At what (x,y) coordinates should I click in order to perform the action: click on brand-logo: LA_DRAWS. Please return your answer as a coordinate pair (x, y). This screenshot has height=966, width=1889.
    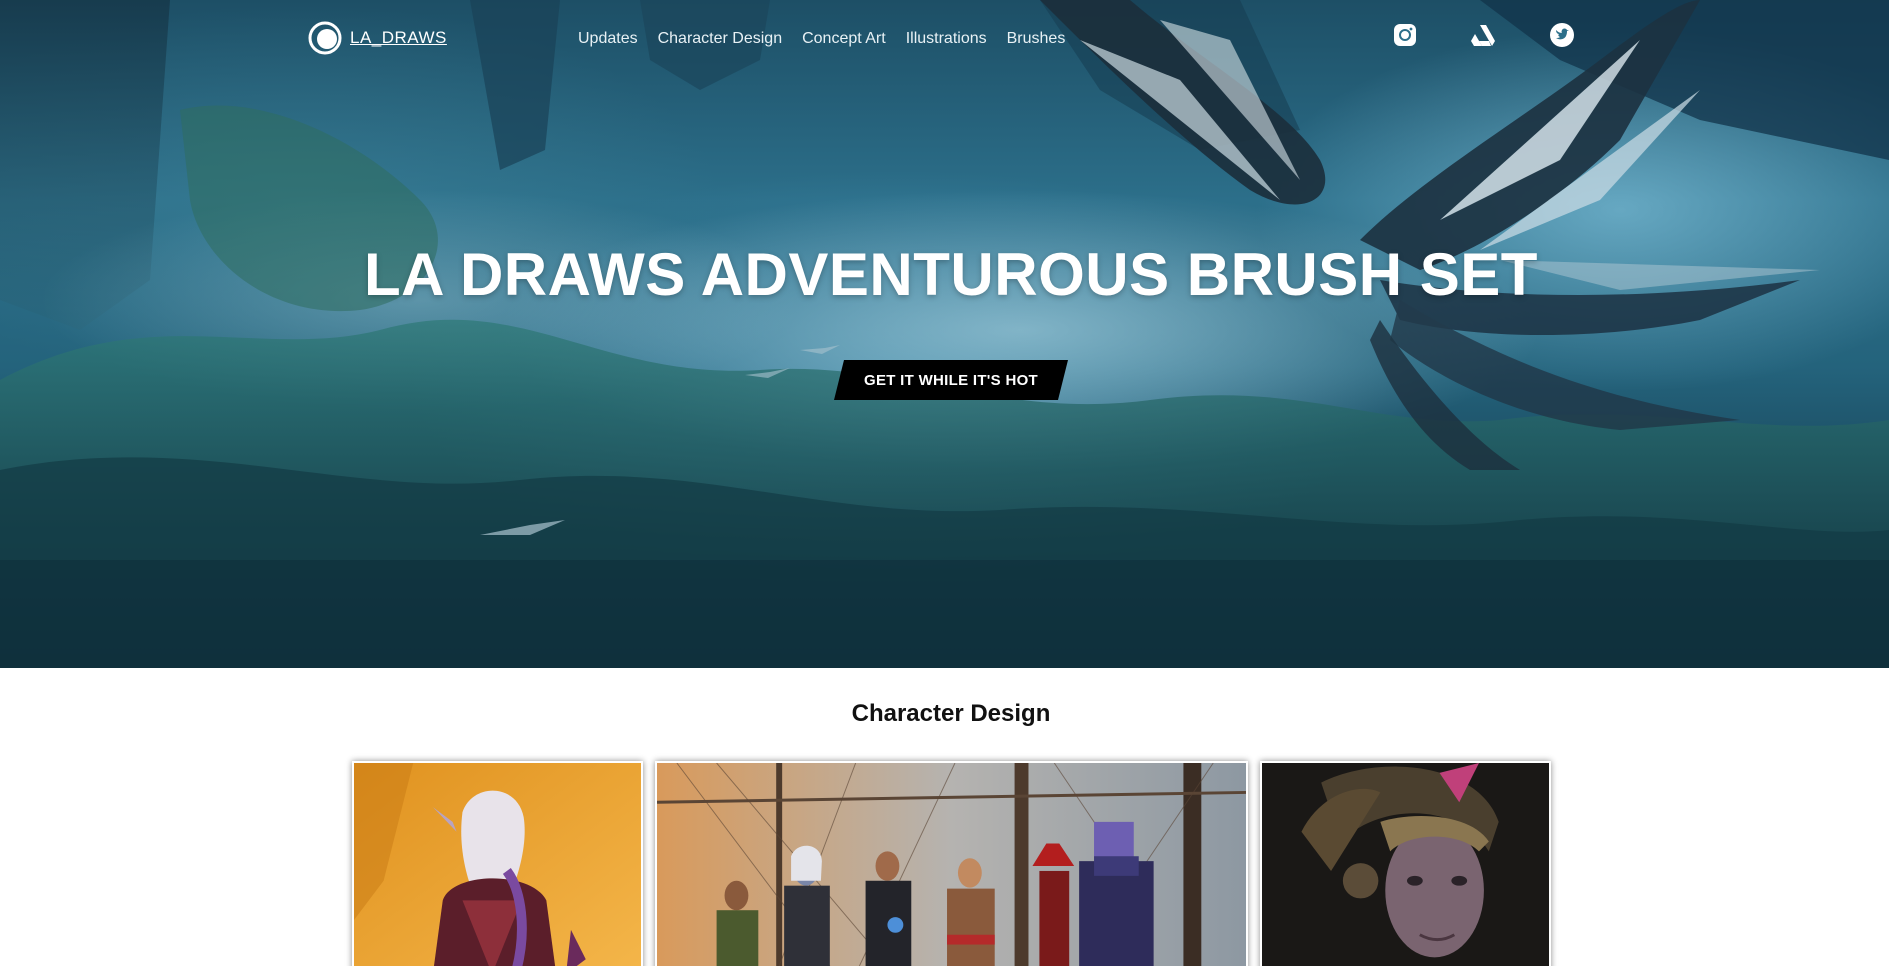
    Looking at the image, I should click on (377, 38).